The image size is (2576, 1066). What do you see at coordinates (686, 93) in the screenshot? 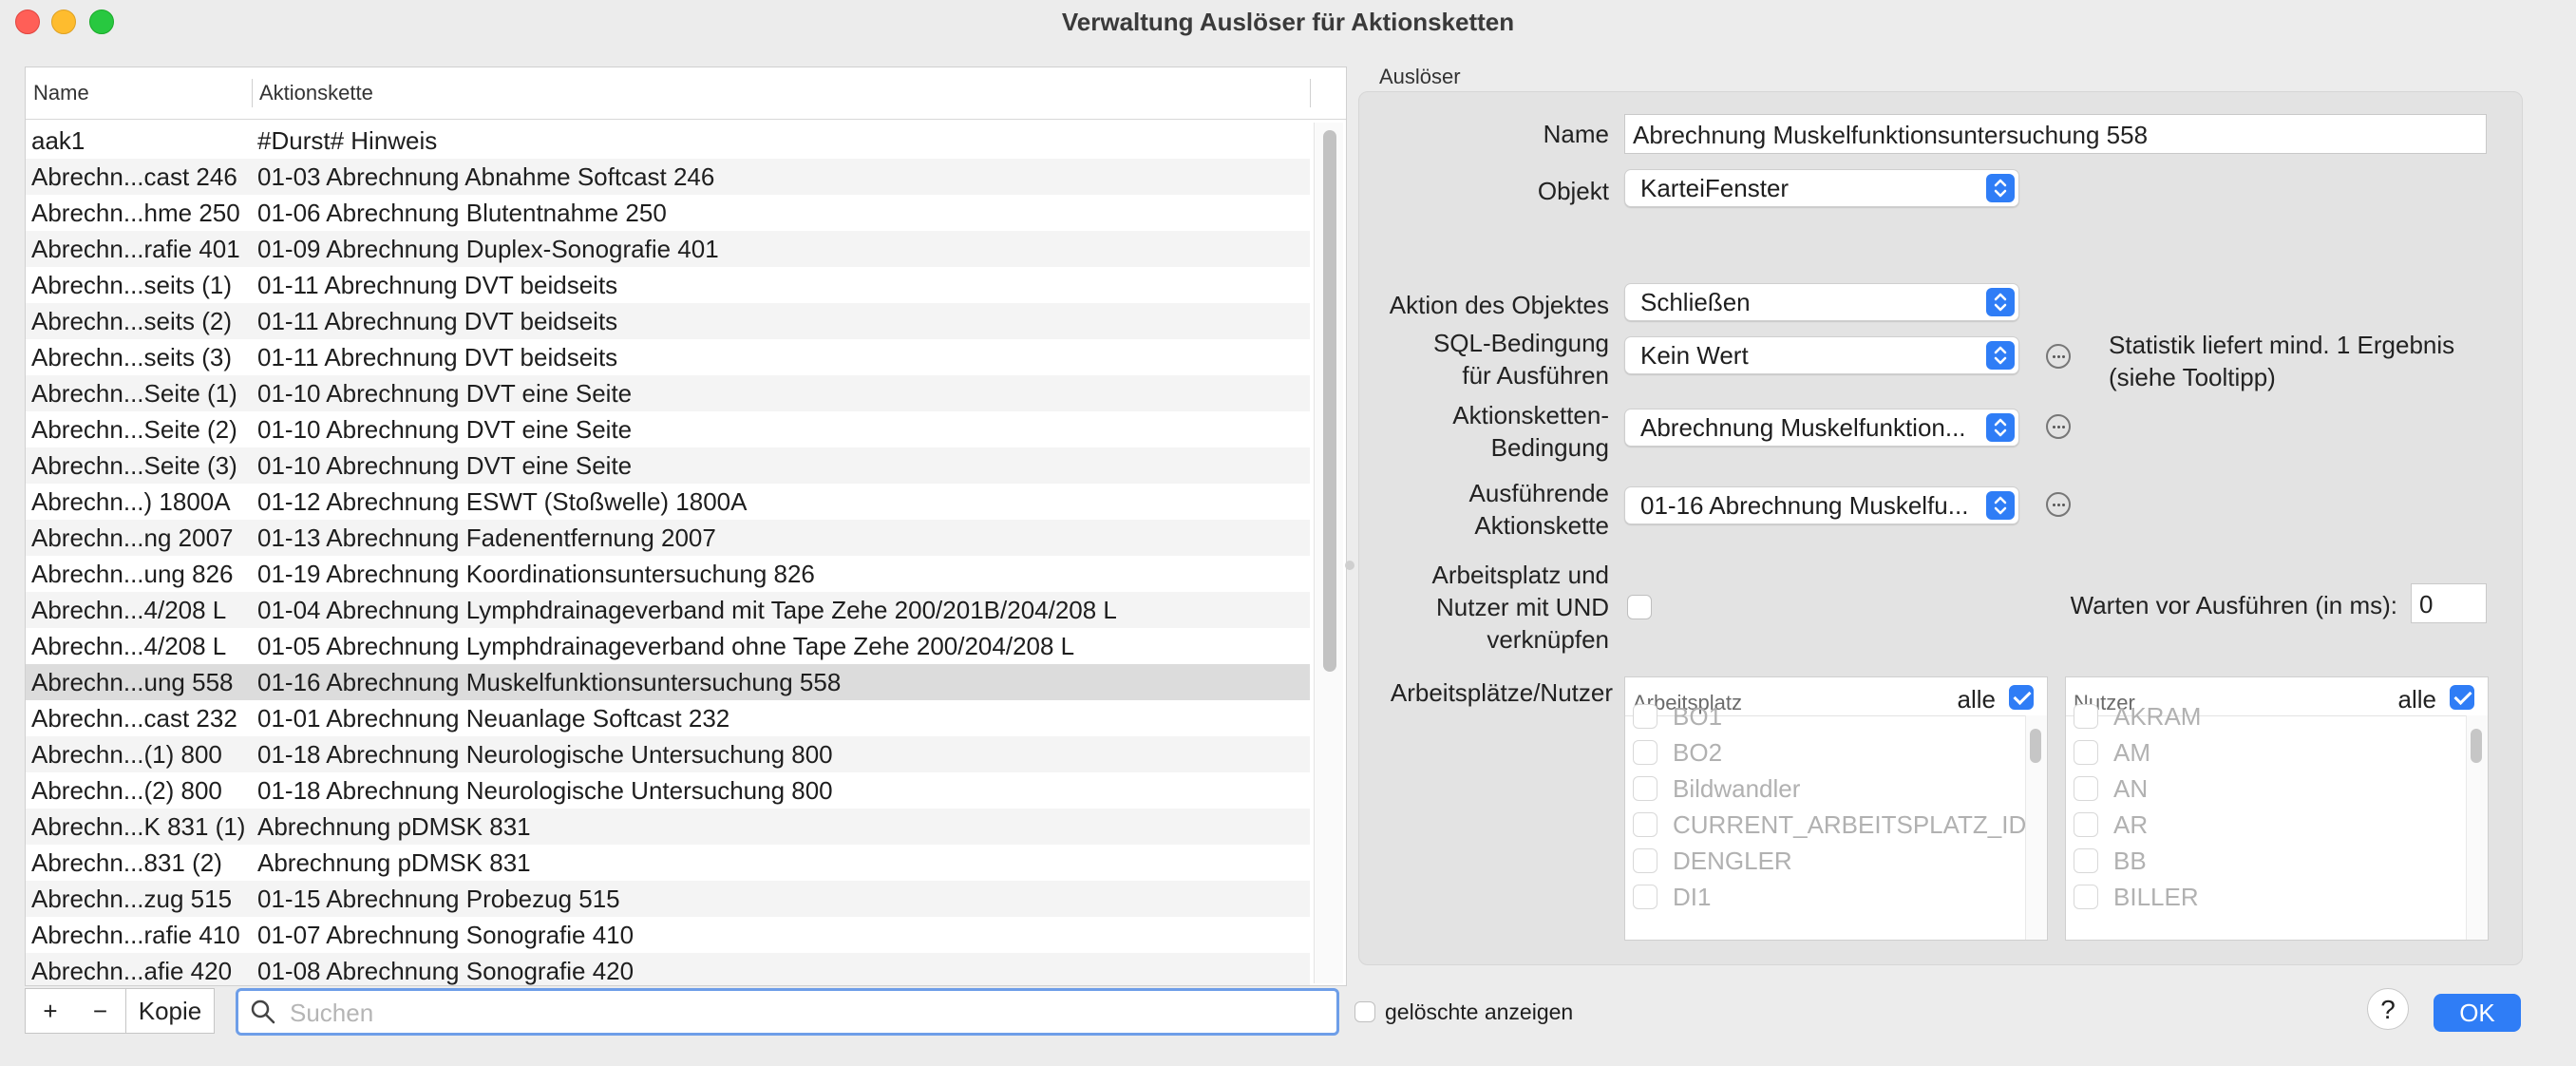
I see `table-header: Name Aktionskette` at bounding box center [686, 93].